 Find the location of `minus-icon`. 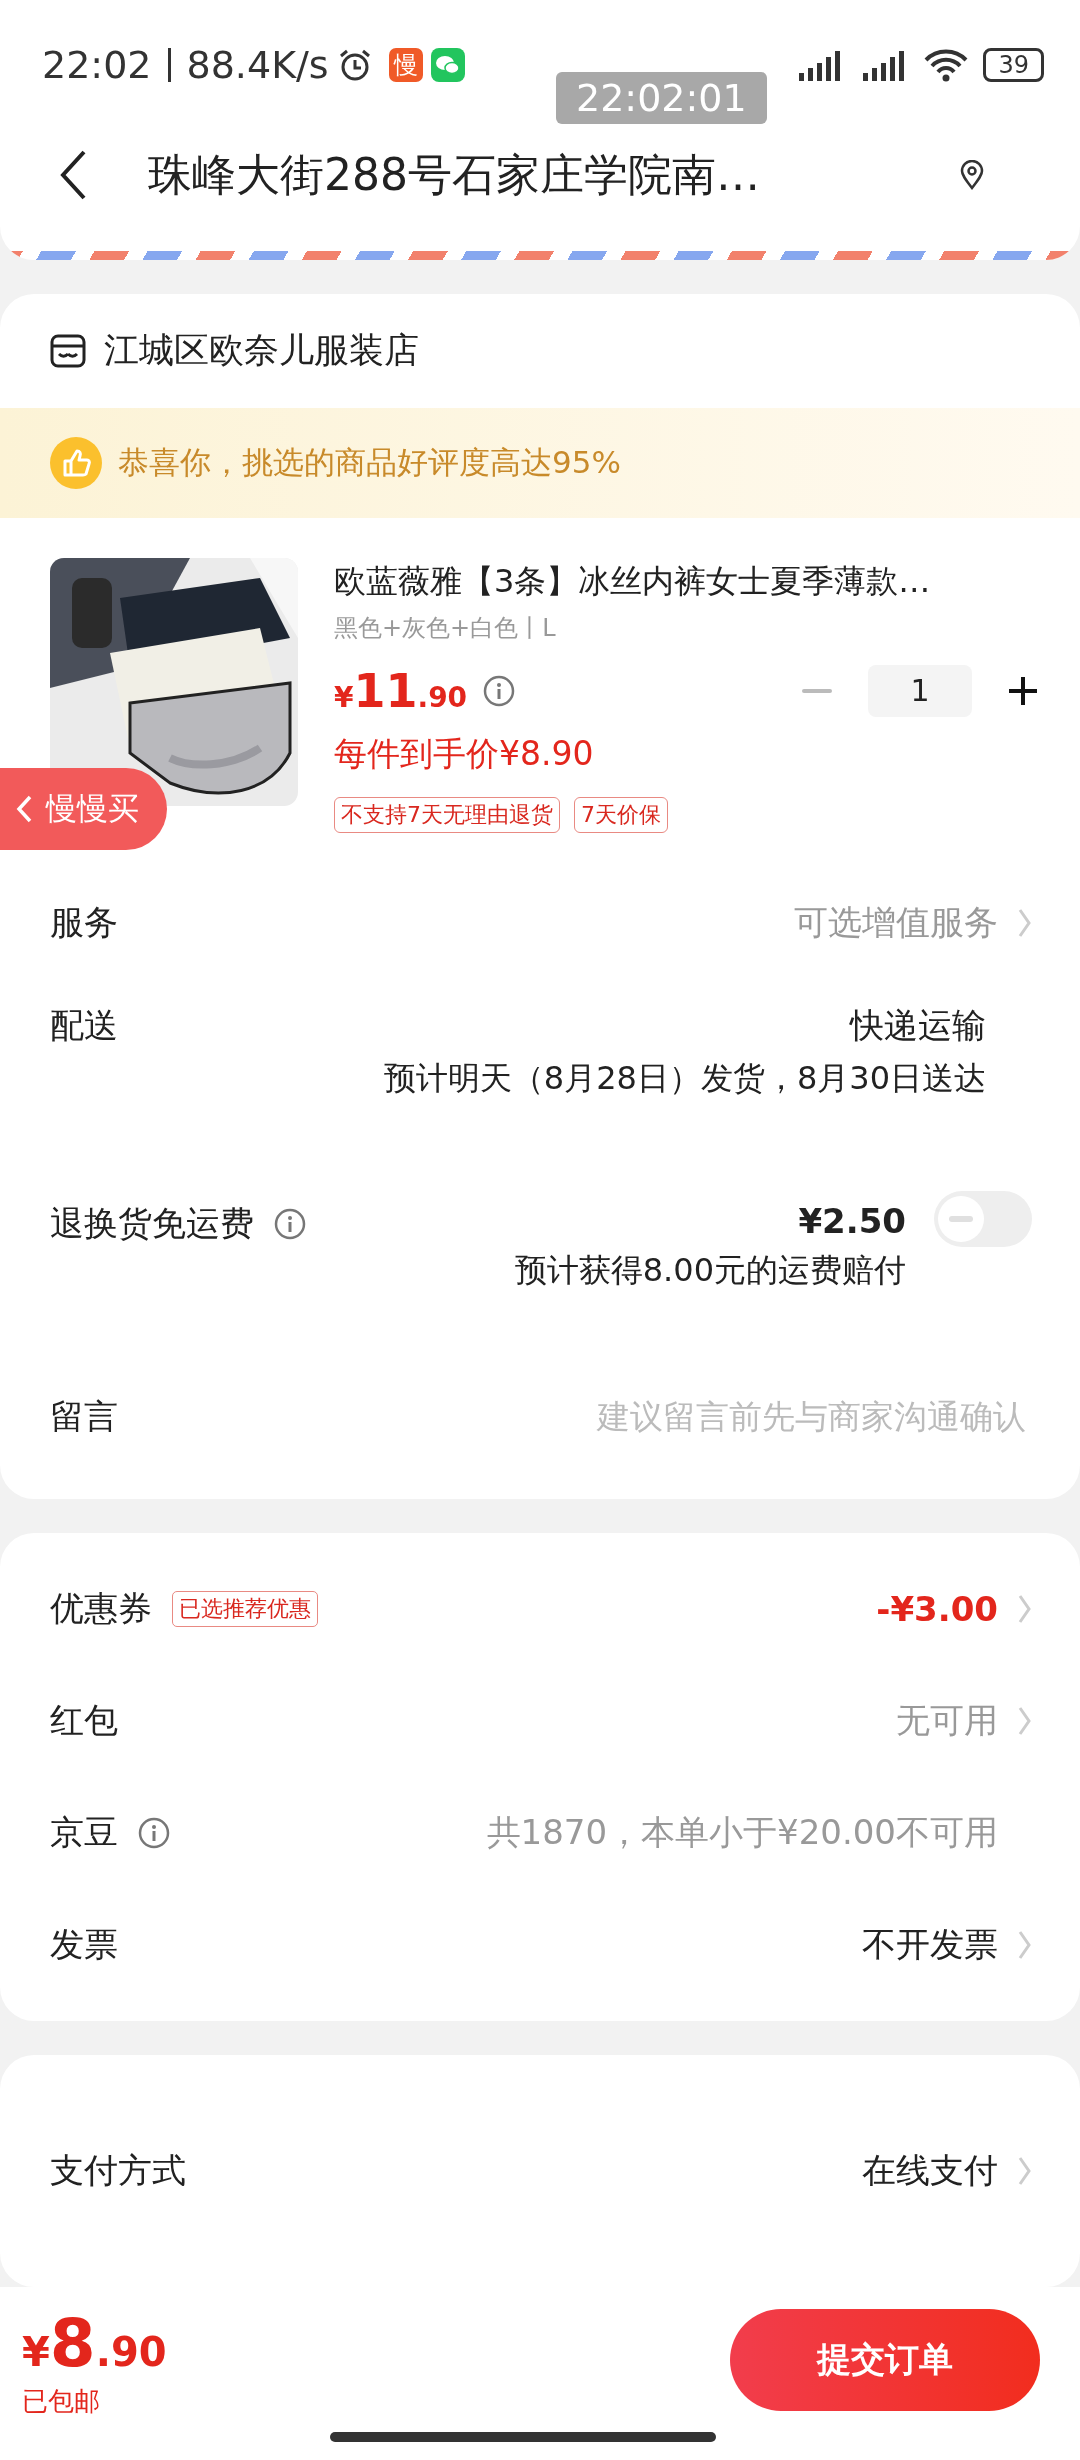

minus-icon is located at coordinates (817, 690).